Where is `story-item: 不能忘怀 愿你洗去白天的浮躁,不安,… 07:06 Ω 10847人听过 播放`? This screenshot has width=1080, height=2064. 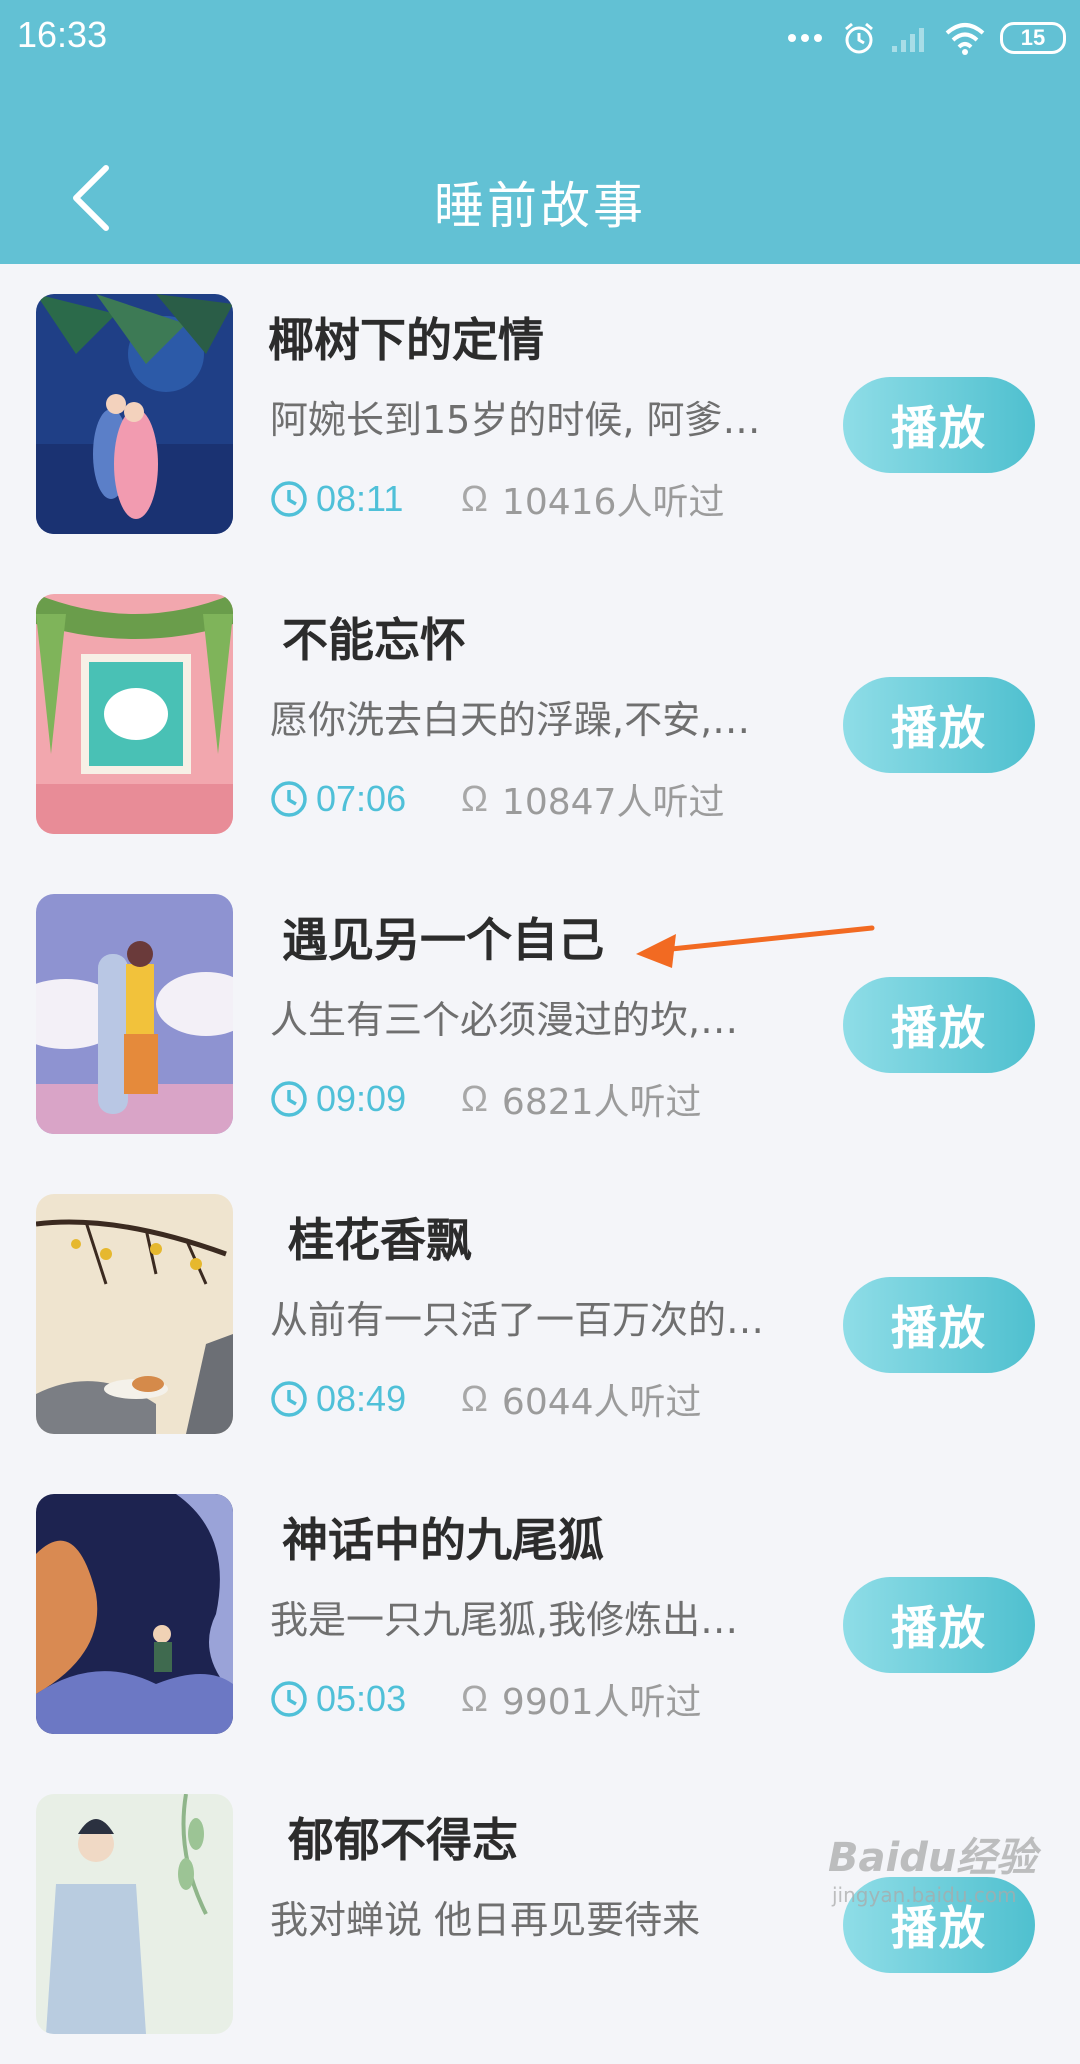
story-item: 不能忘怀 愿你洗去白天的浮躁,不安,… 07:06 Ω 10847人听过 播放 is located at coordinates (540, 714).